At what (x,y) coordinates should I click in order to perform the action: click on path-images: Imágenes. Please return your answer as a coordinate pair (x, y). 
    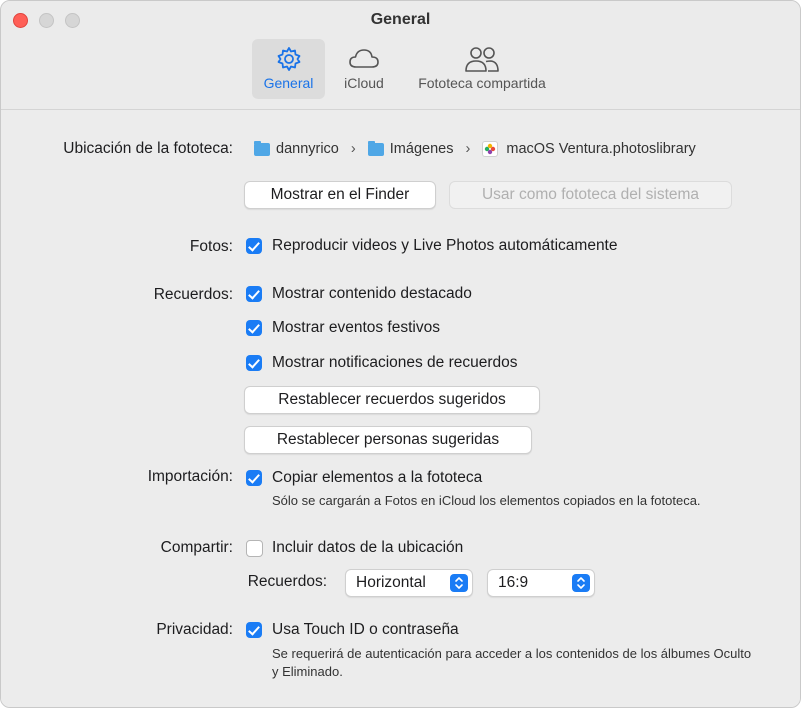
    Looking at the image, I should click on (421, 149).